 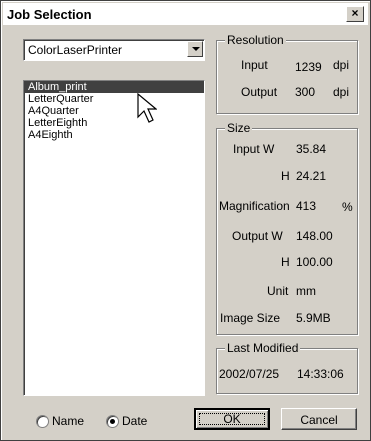 I want to click on input-dpi-unit: dpi, so click(x=341, y=65).